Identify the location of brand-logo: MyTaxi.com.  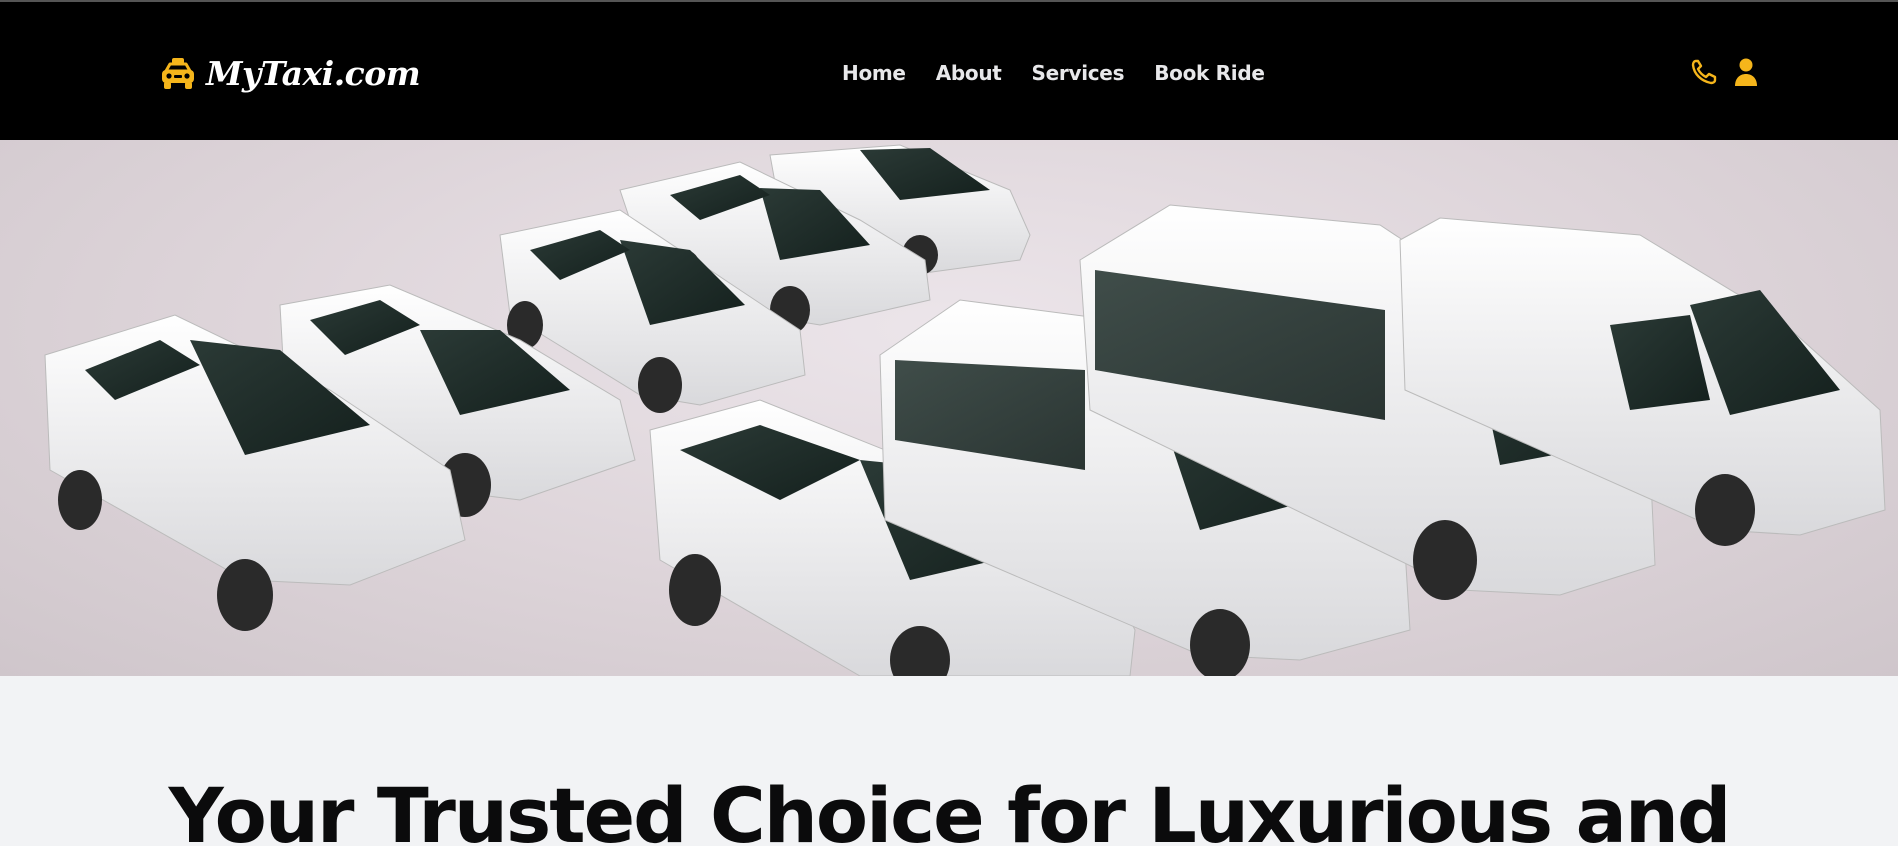
(290, 74).